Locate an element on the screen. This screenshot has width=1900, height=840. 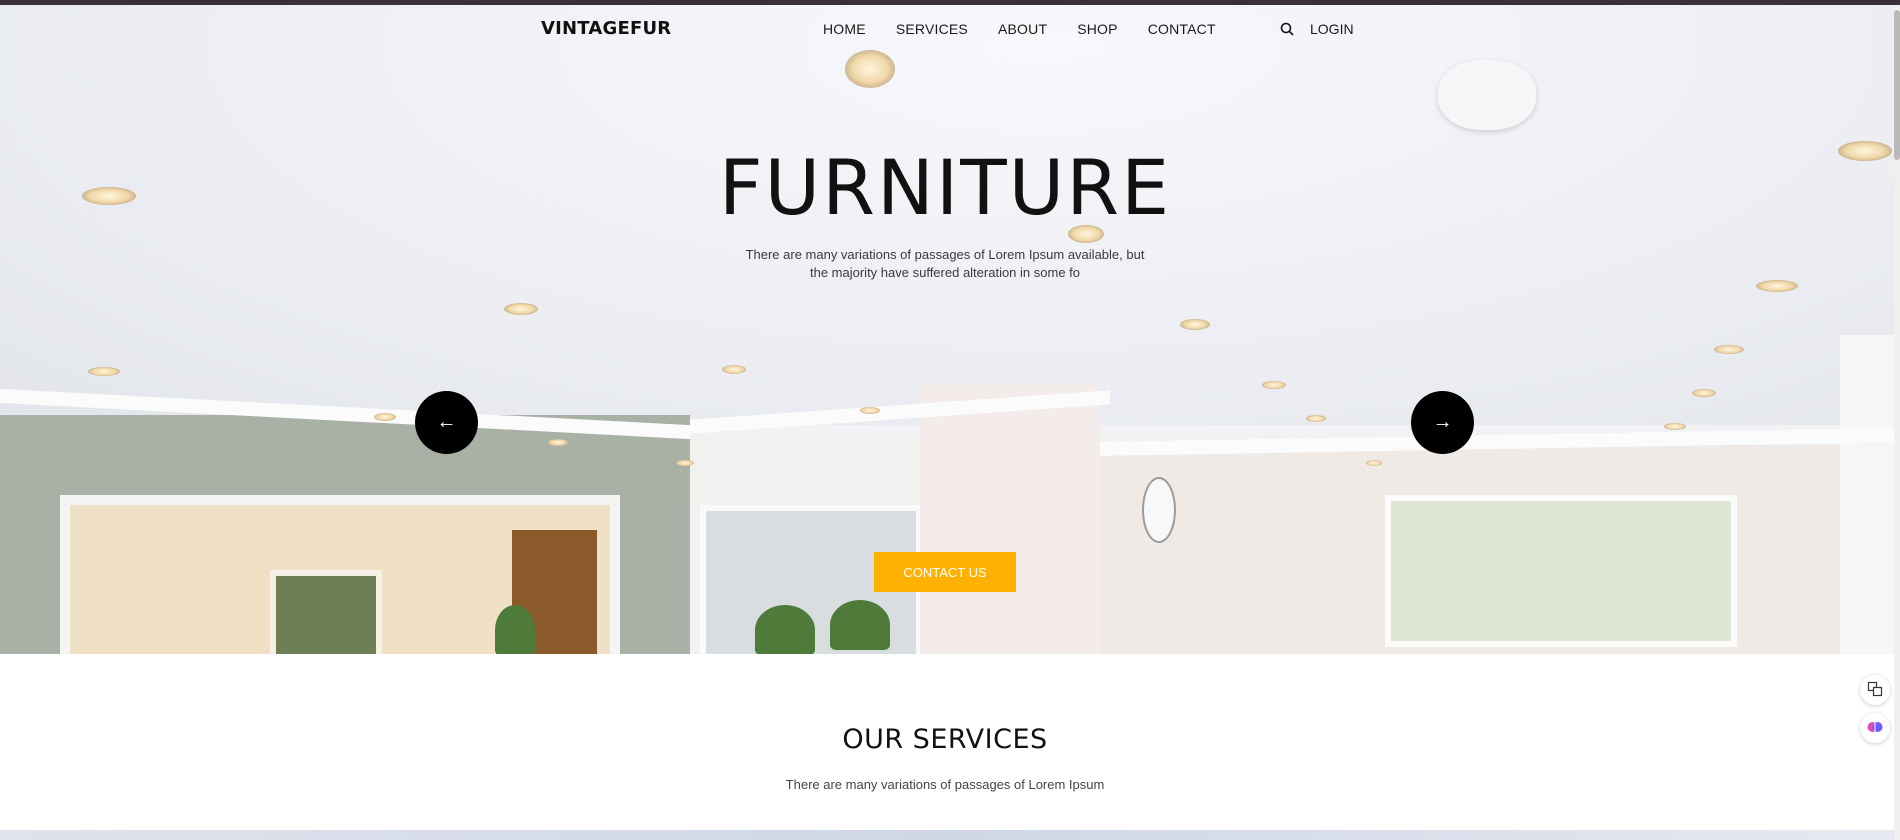
nav-link-about: ABOUT is located at coordinates (1022, 29).